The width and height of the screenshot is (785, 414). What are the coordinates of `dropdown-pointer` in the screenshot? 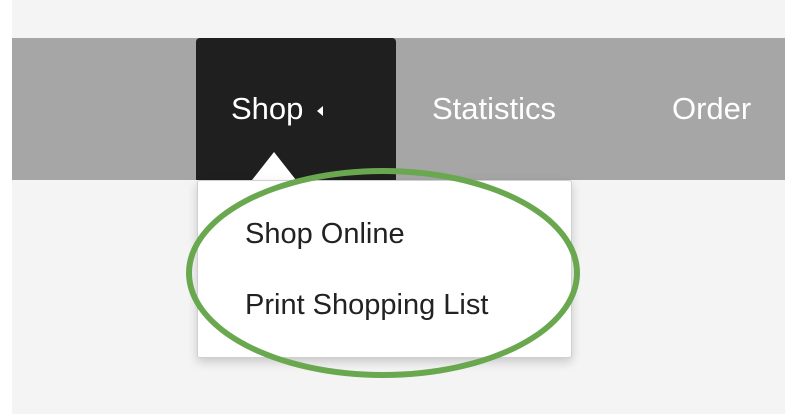 It's located at (274, 166).